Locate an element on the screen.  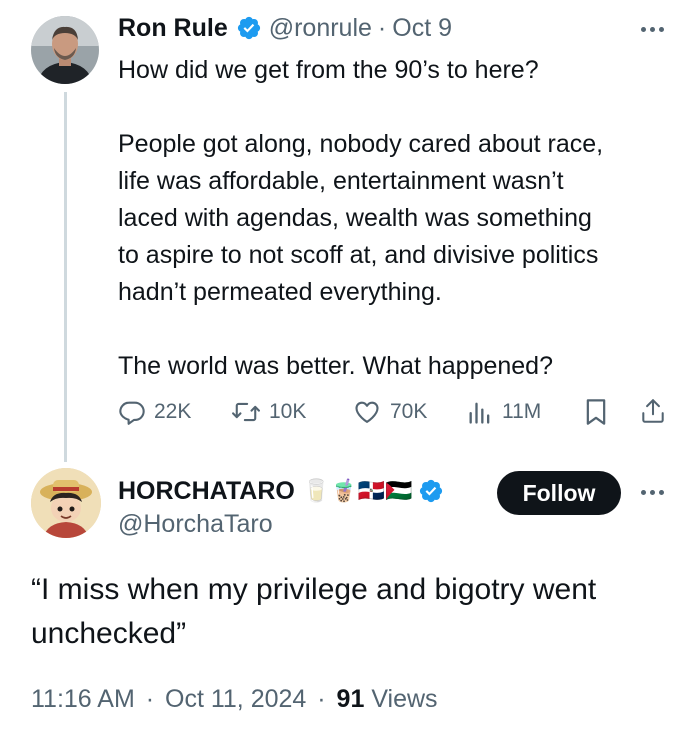
tweet-date: Oct 9 is located at coordinates (422, 28).